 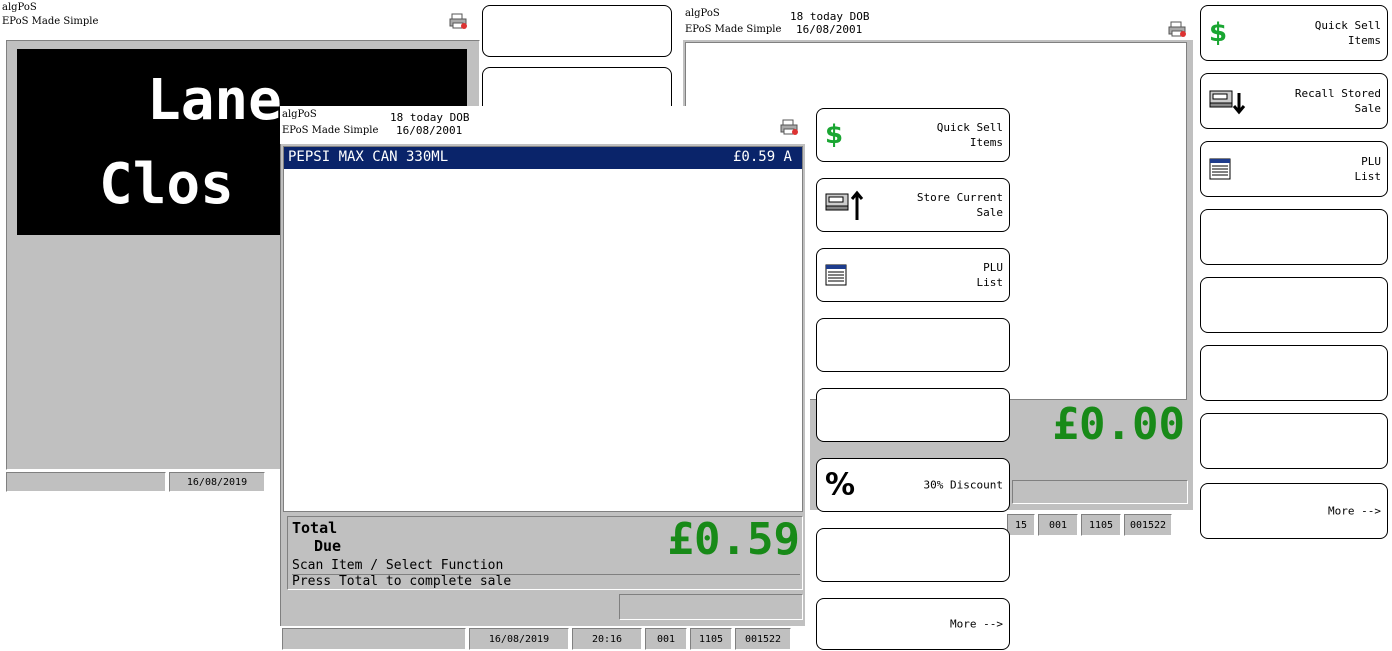 What do you see at coordinates (328, 546) in the screenshot?
I see `total-label-line-2: Due` at bounding box center [328, 546].